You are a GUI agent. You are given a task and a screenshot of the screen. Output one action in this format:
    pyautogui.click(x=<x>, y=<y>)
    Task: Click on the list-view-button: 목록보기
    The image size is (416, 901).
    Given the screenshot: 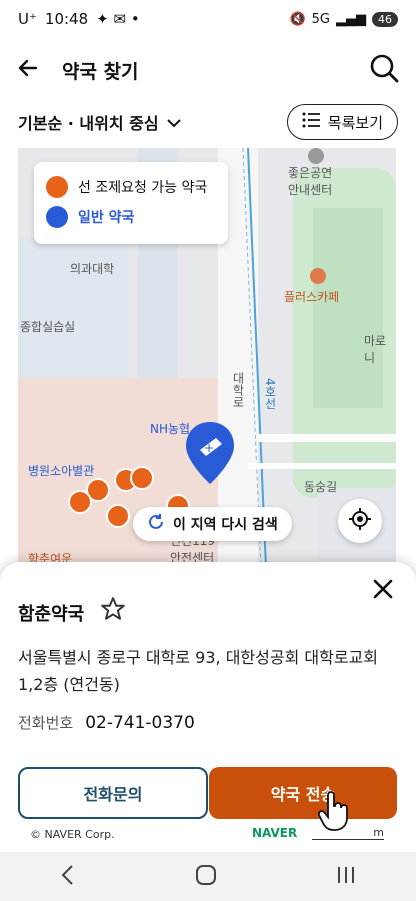 What is the action you would take?
    pyautogui.click(x=342, y=122)
    